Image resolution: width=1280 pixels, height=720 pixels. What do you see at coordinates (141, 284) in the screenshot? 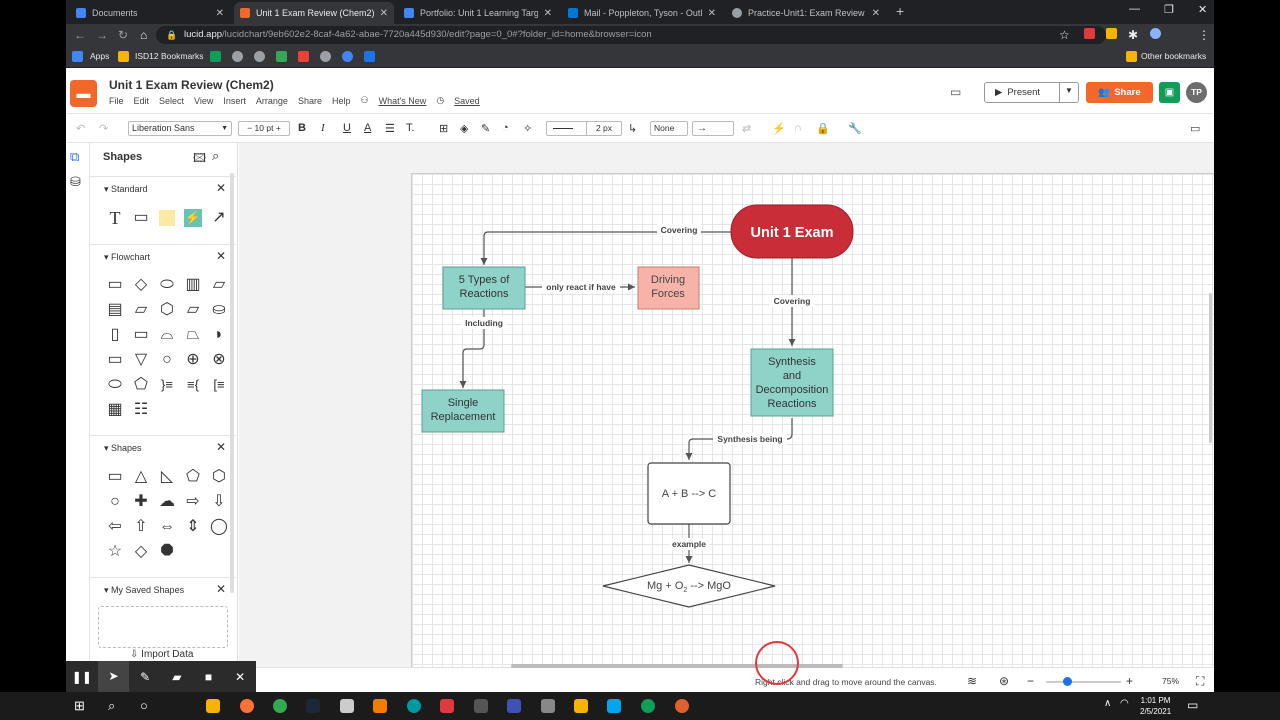
I see `decision-shape-icon: ◇` at bounding box center [141, 284].